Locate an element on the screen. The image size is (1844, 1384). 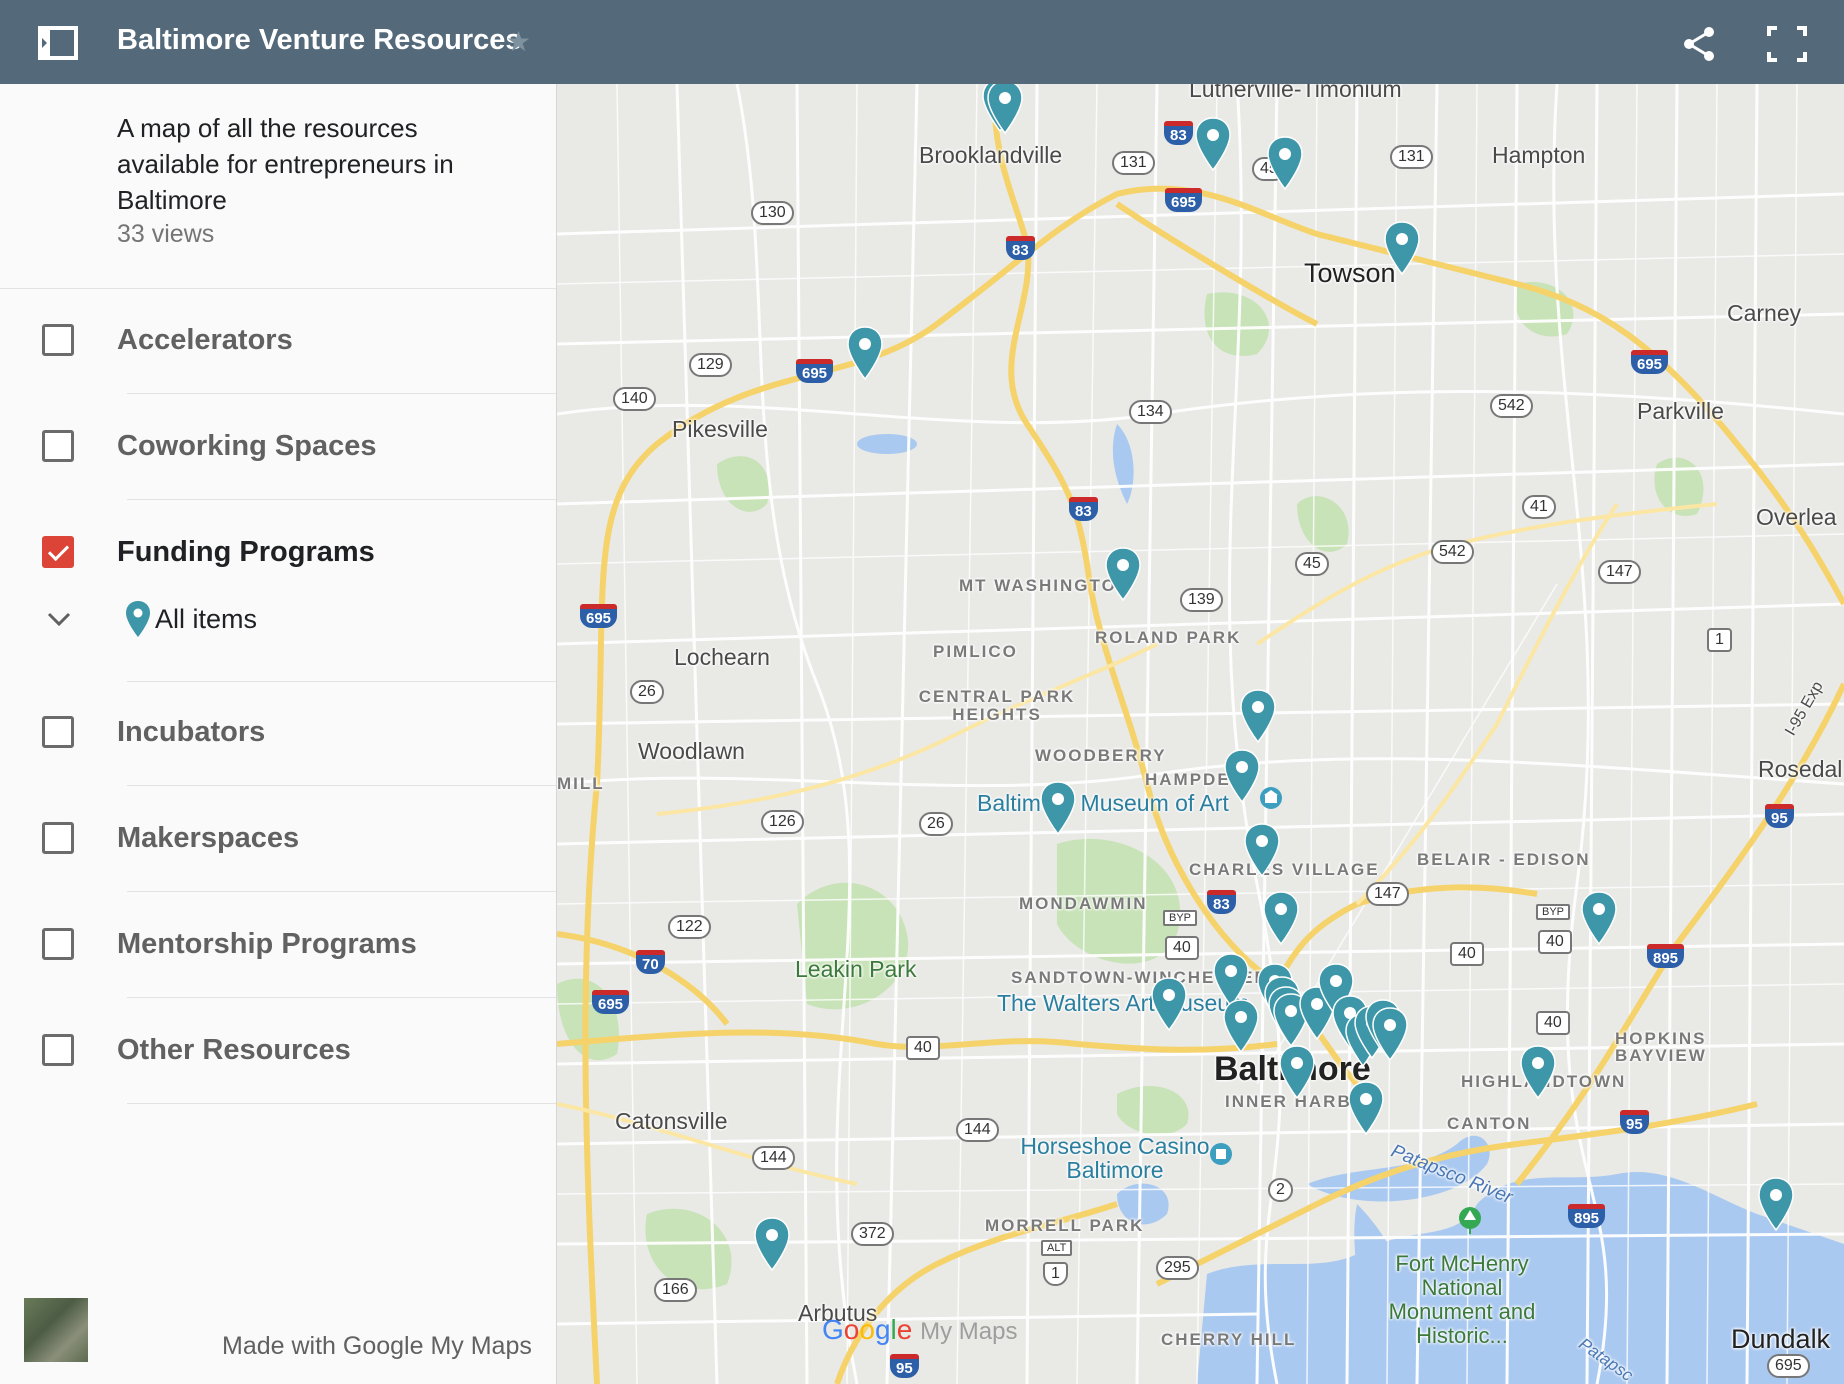
layer-label: Incubators is located at coordinates (191, 732).